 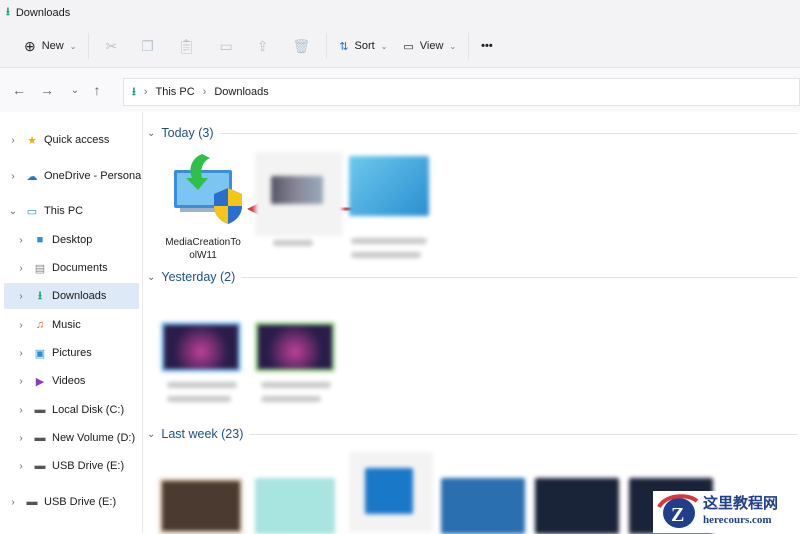 I want to click on svg-text: Z, so click(x=677, y=515).